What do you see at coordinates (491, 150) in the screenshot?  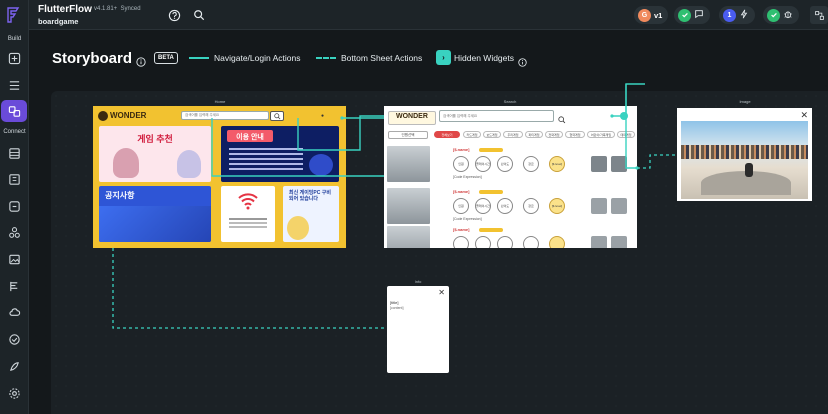 I see `level-badge` at bounding box center [491, 150].